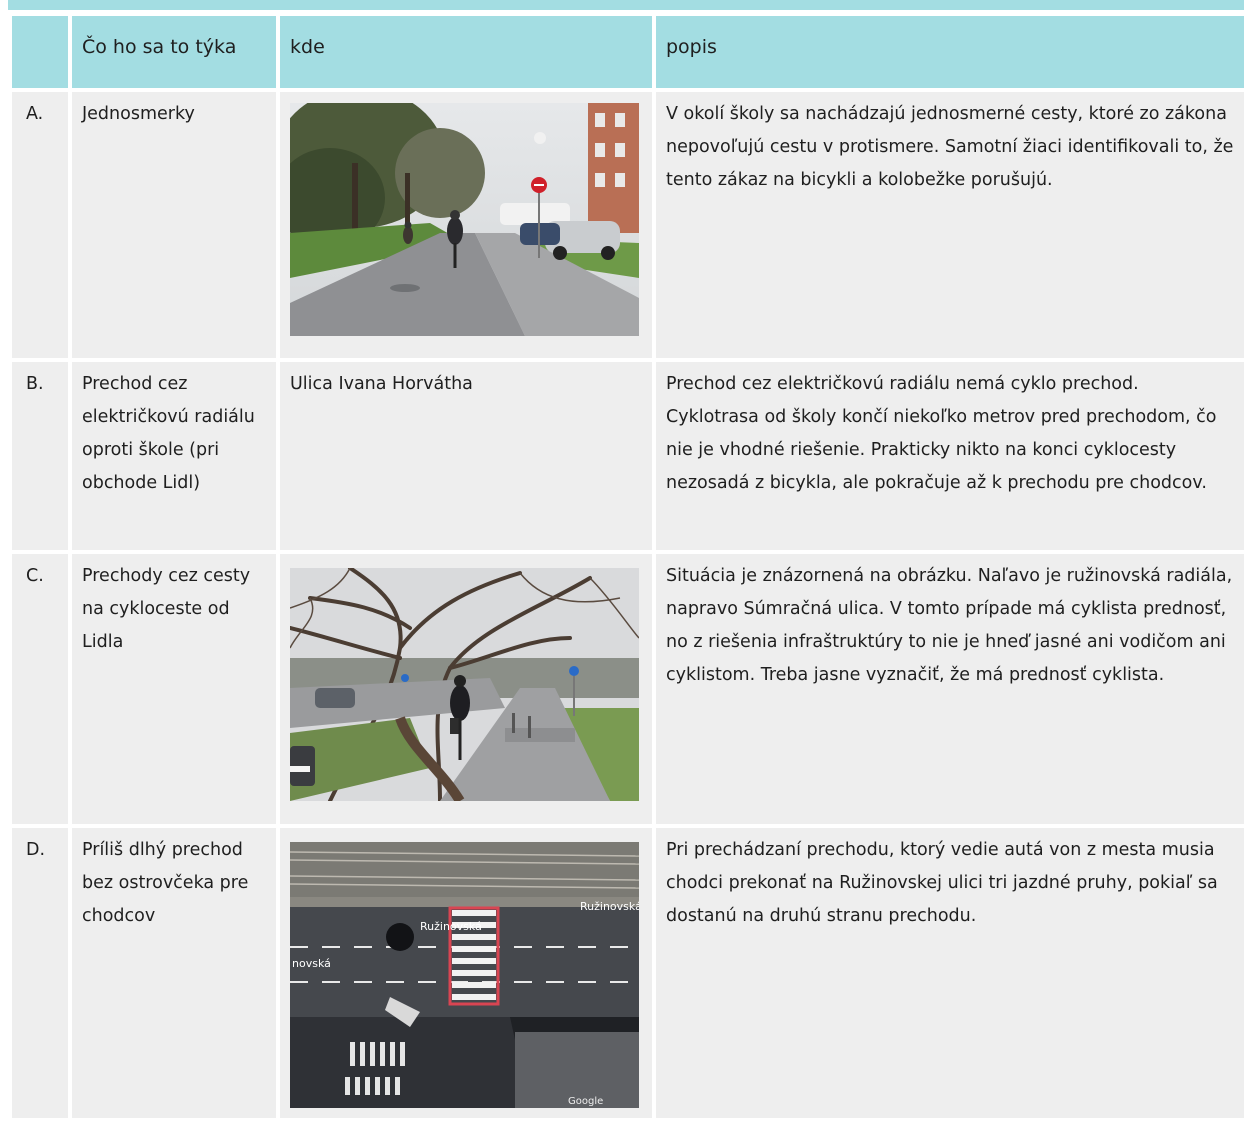  Describe the element at coordinates (40, 225) in the screenshot. I see `row-letter: A.` at that location.